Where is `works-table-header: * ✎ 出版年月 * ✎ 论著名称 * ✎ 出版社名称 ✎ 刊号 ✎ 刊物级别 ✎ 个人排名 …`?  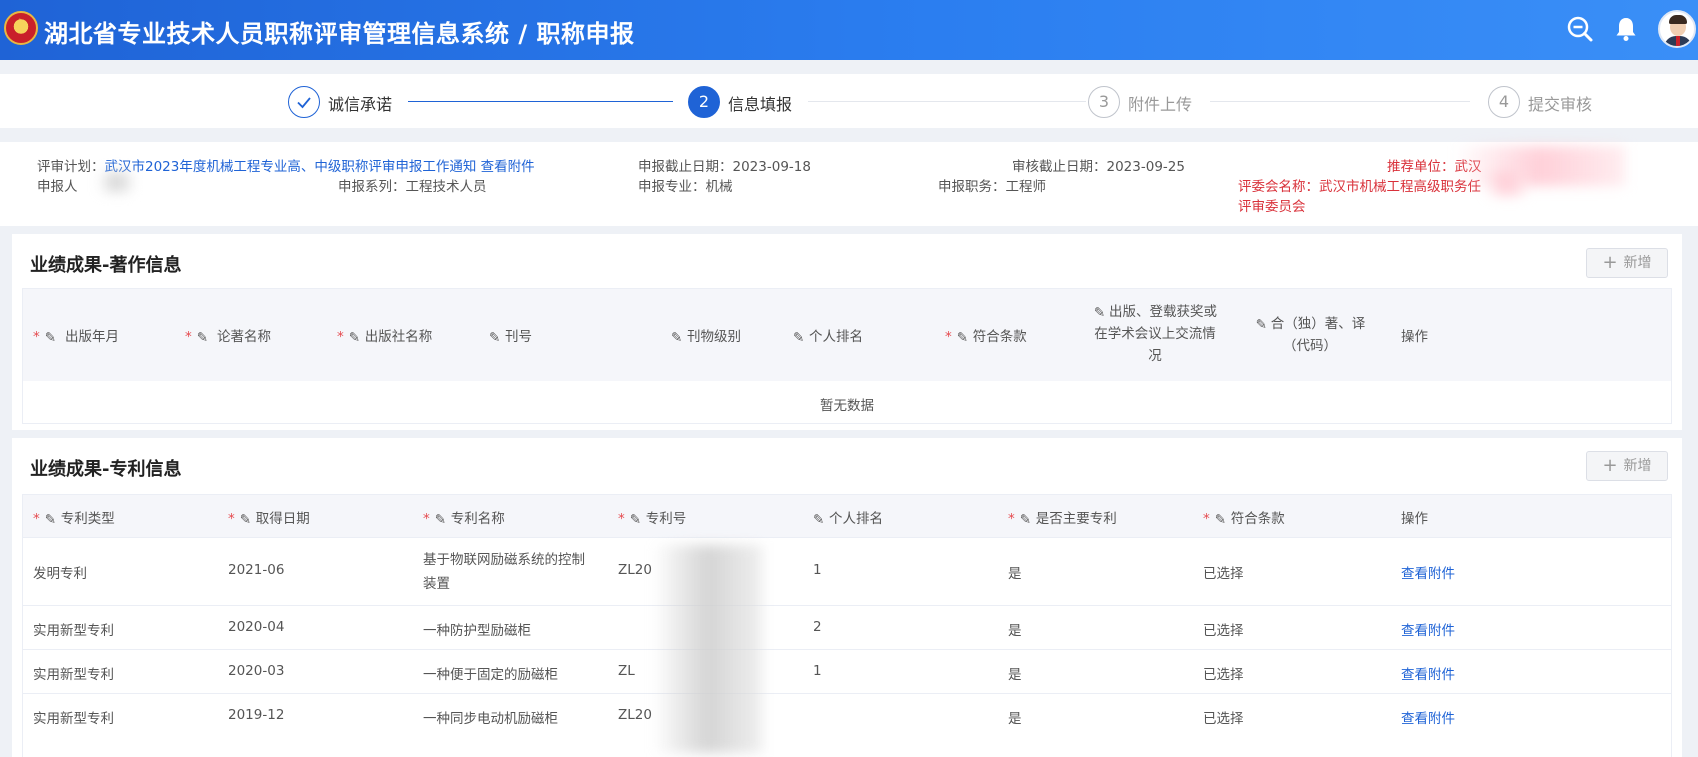 works-table-header: * ✎ 出版年月 * ✎ 论著名称 * ✎ 出版社名称 ✎ 刊号 ✎ 刊物级别 ✎ 个人排名 … is located at coordinates (847, 335).